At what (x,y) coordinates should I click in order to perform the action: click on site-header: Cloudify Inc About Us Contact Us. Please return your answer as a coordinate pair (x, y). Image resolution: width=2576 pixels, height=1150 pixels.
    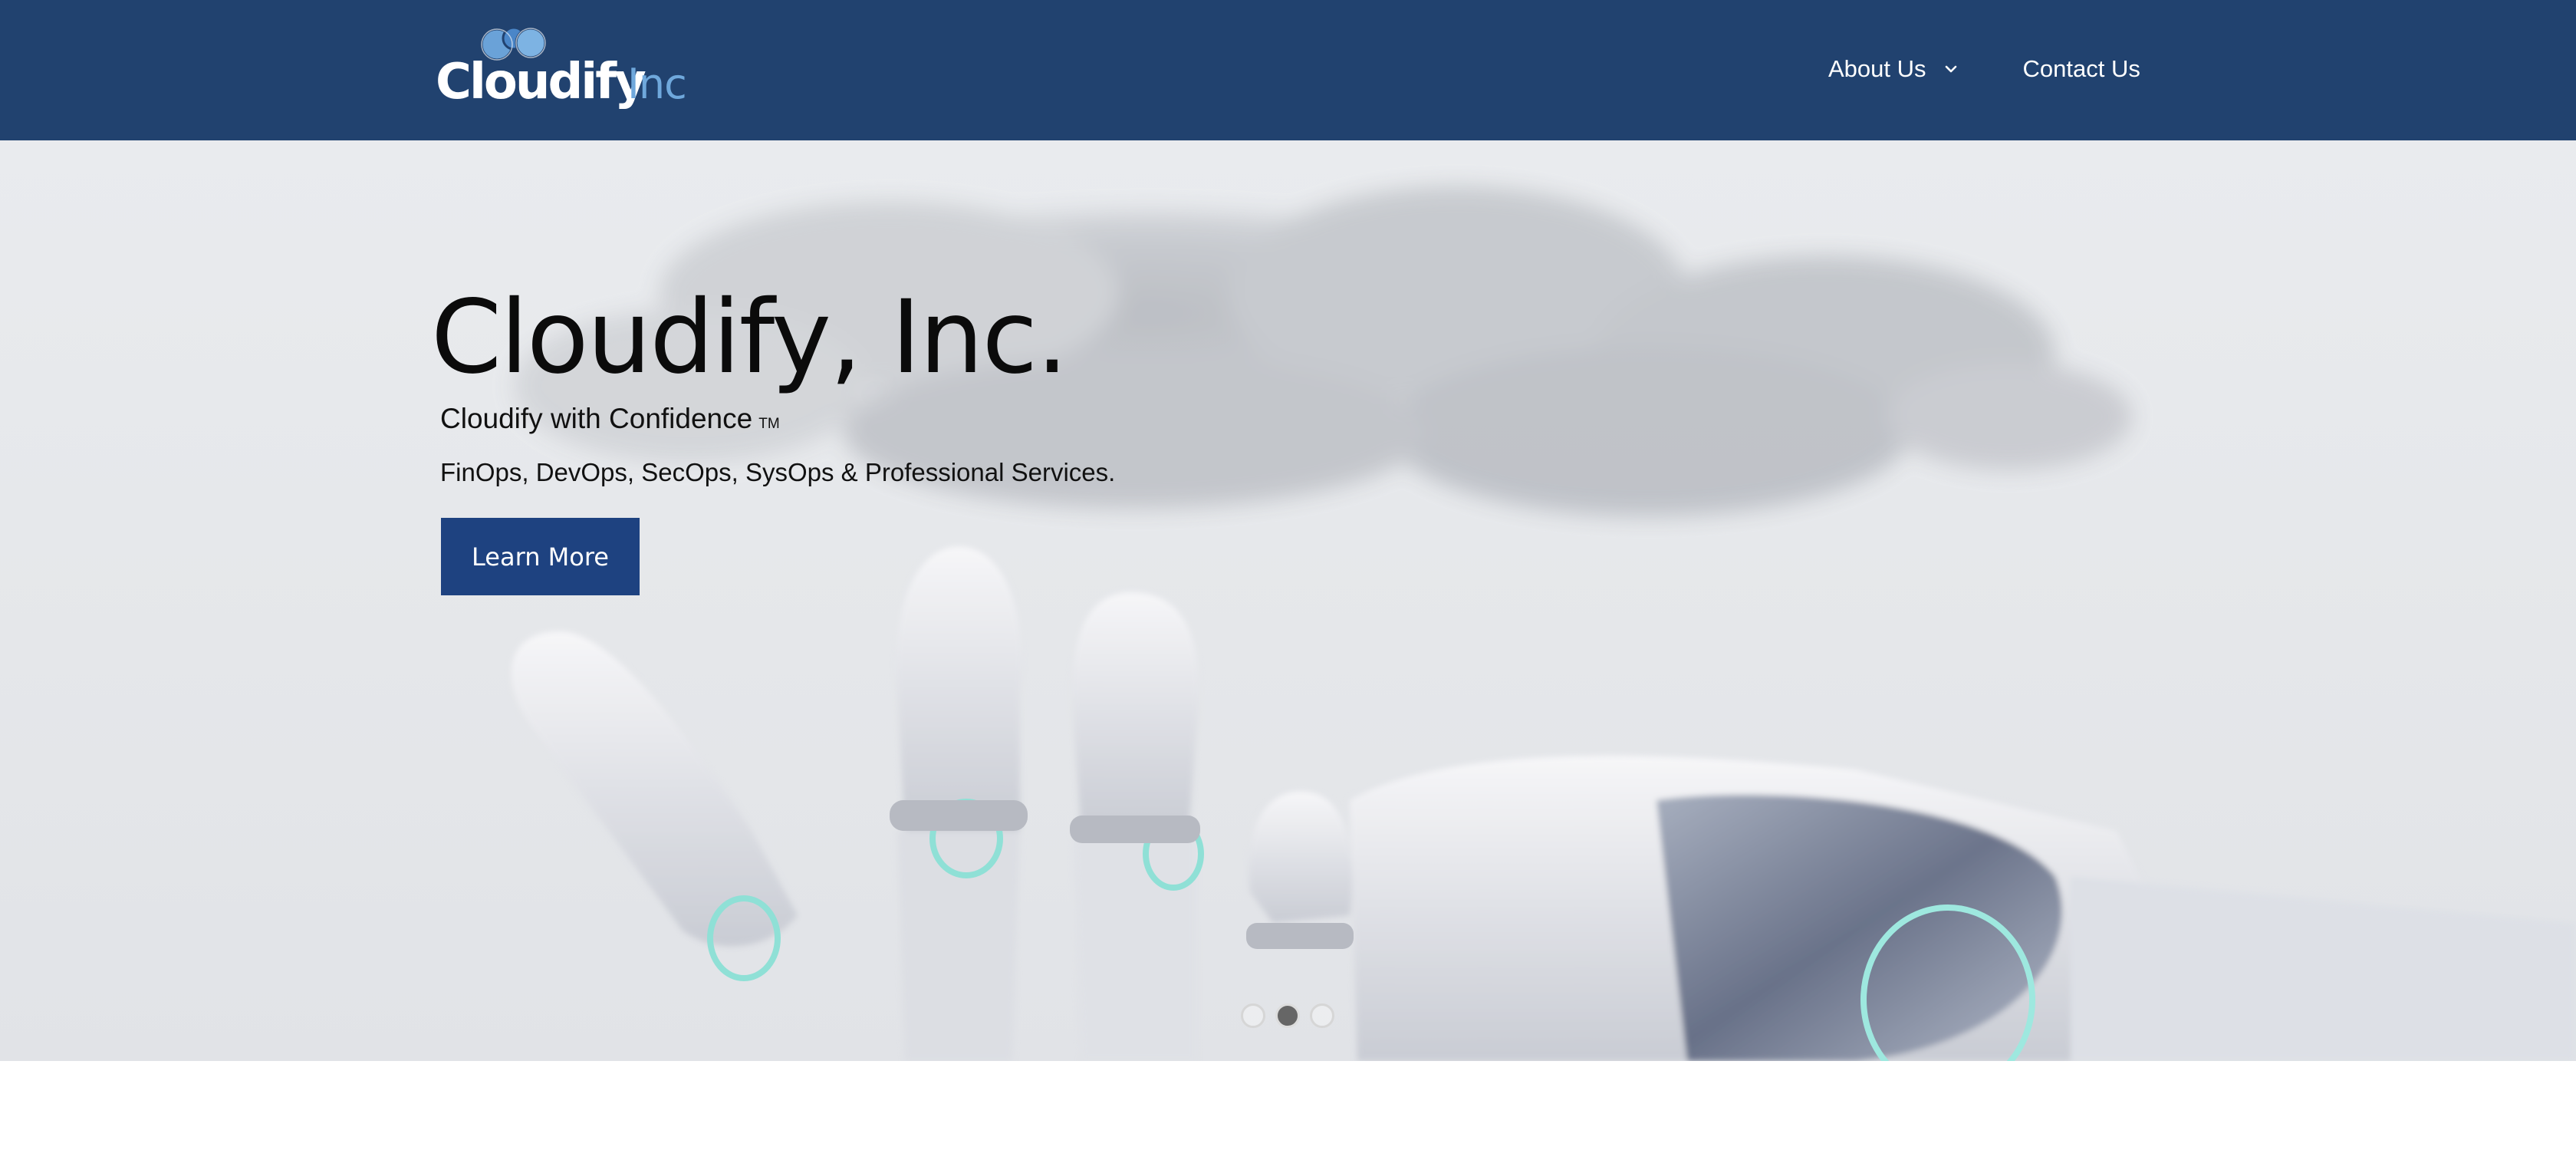
    Looking at the image, I should click on (1288, 70).